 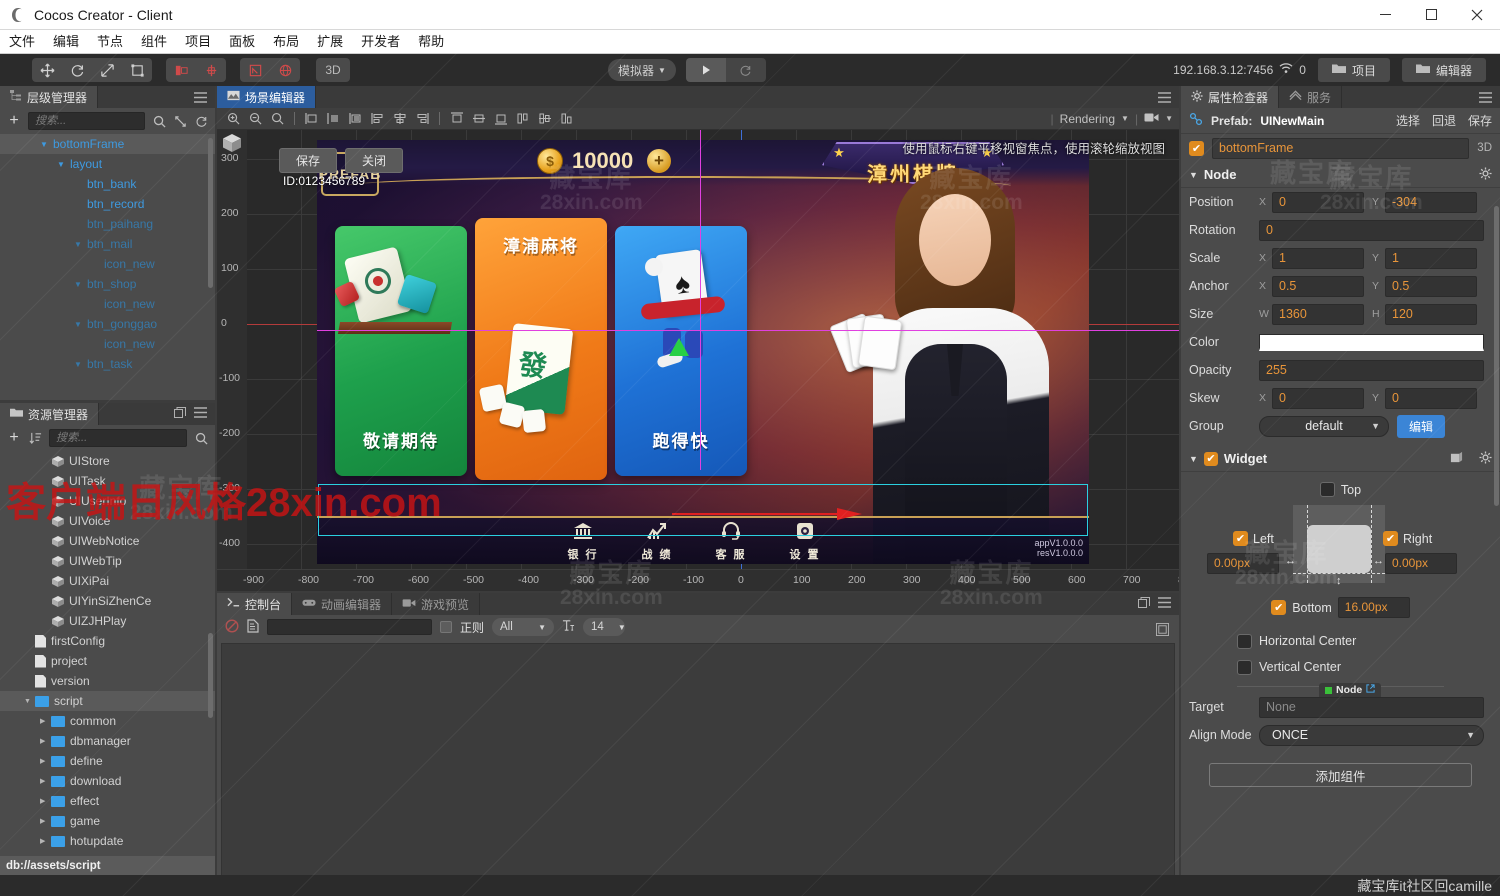 What do you see at coordinates (14, 438) in the screenshot?
I see `add-asset-button: +` at bounding box center [14, 438].